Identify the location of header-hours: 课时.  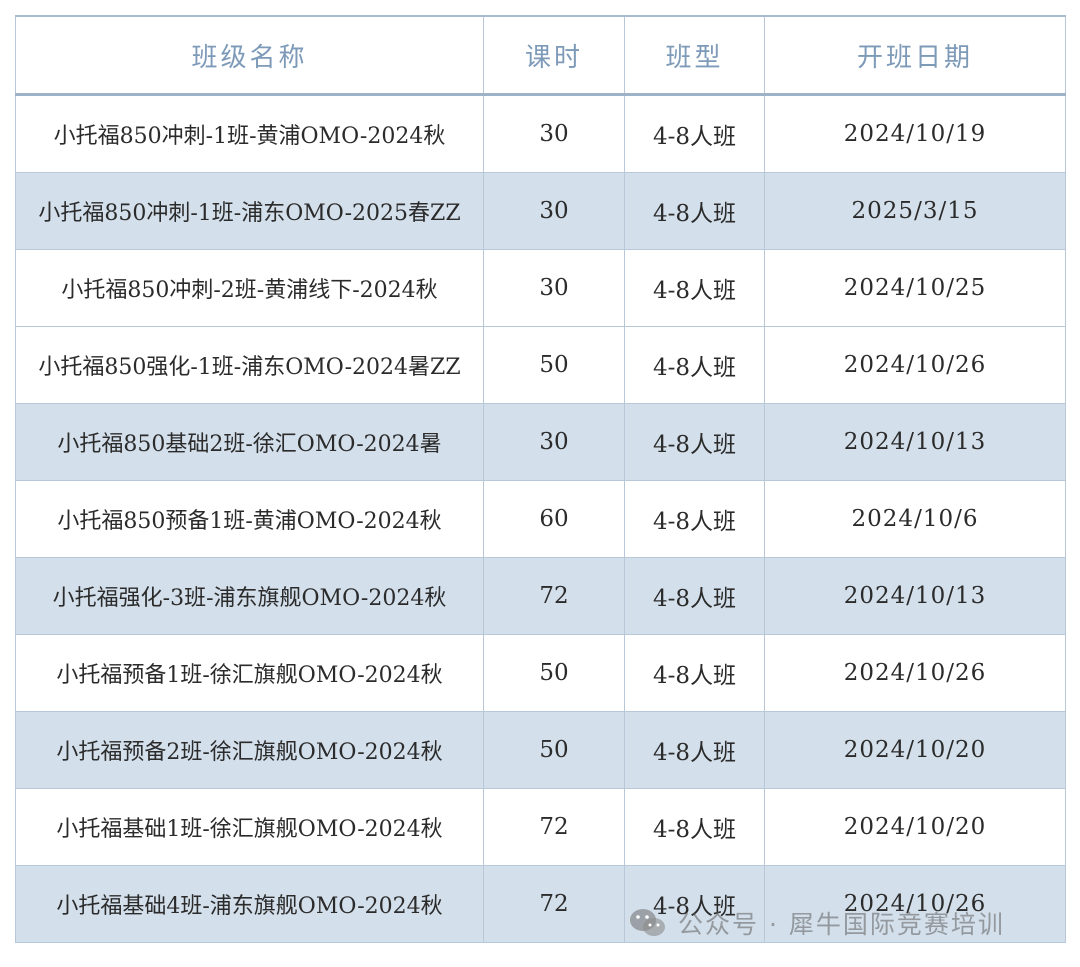
(554, 55).